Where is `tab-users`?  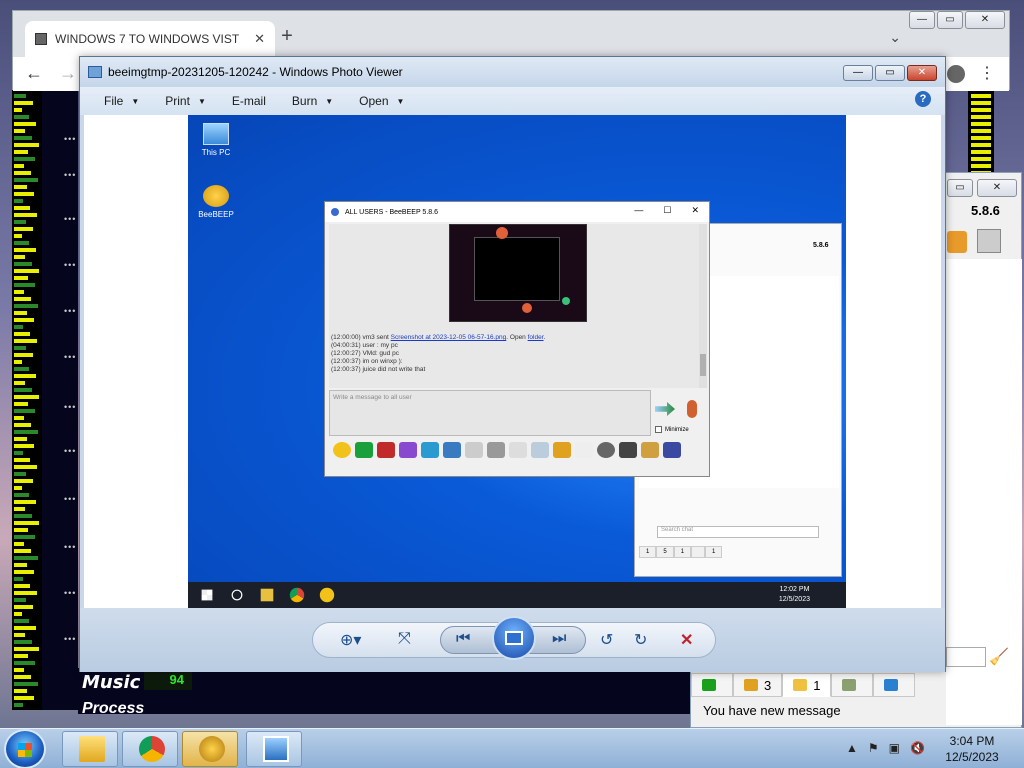 tab-users is located at coordinates (712, 685).